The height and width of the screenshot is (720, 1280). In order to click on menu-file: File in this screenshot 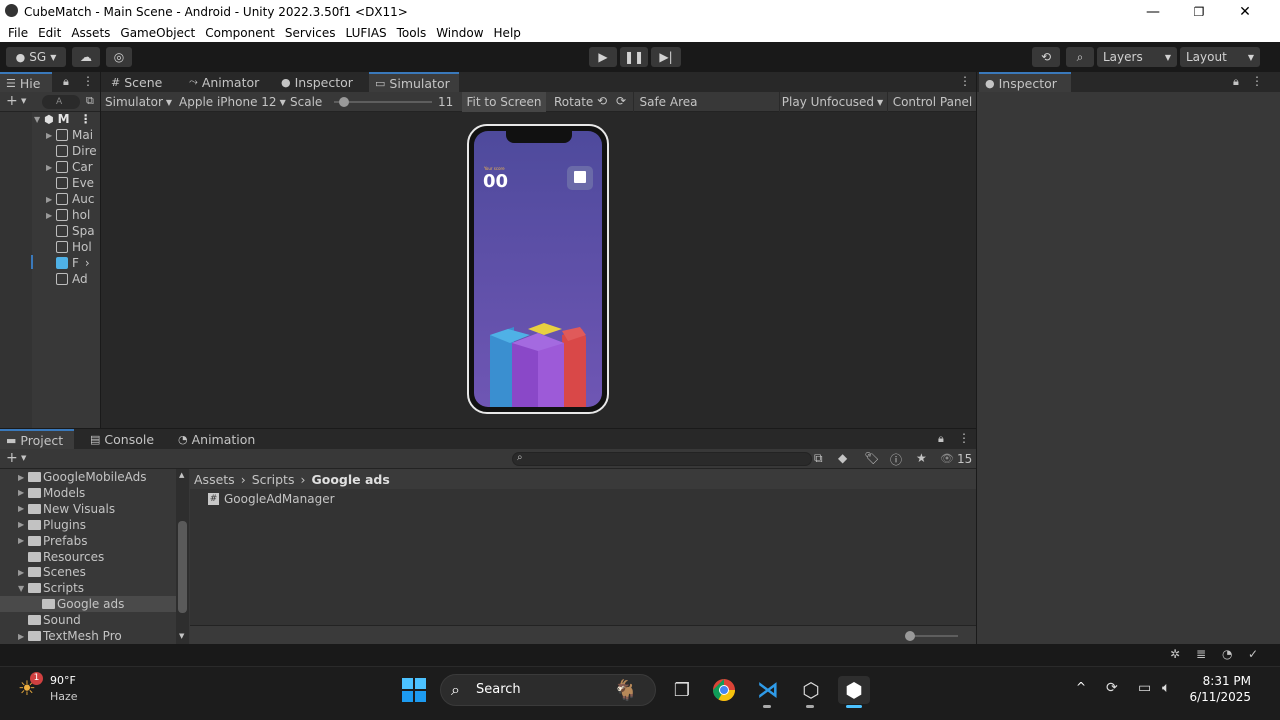, I will do `click(18, 33)`.